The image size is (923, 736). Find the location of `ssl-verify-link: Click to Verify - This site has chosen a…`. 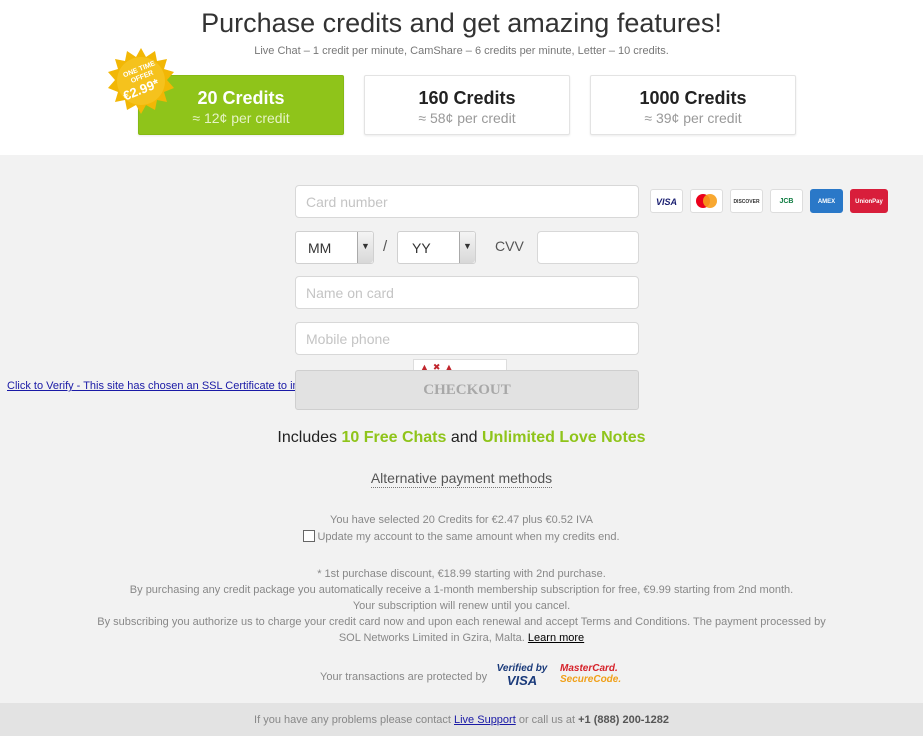

ssl-verify-link: Click to Verify - This site has chosen a… is located at coordinates (151, 386).